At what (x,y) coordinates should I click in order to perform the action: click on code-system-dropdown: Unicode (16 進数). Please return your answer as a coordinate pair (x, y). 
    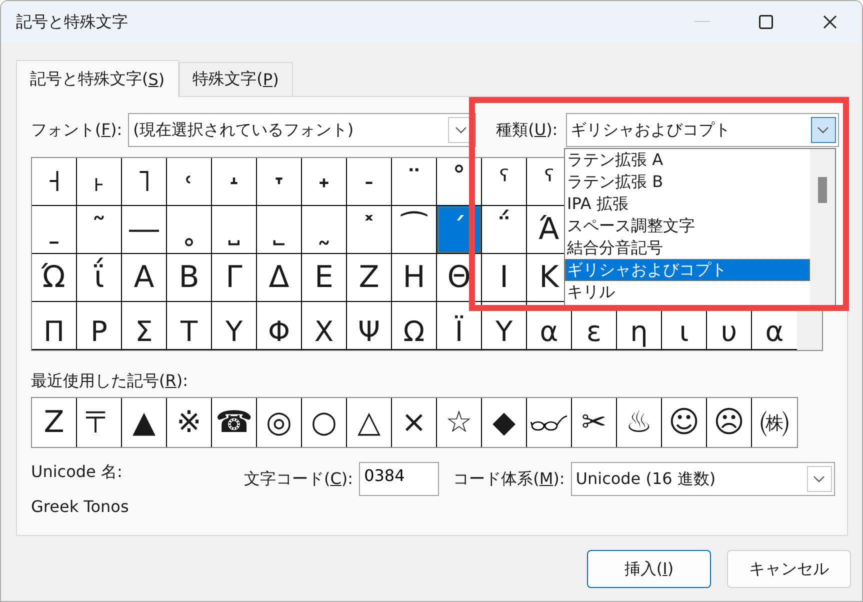
    Looking at the image, I should click on (702, 479).